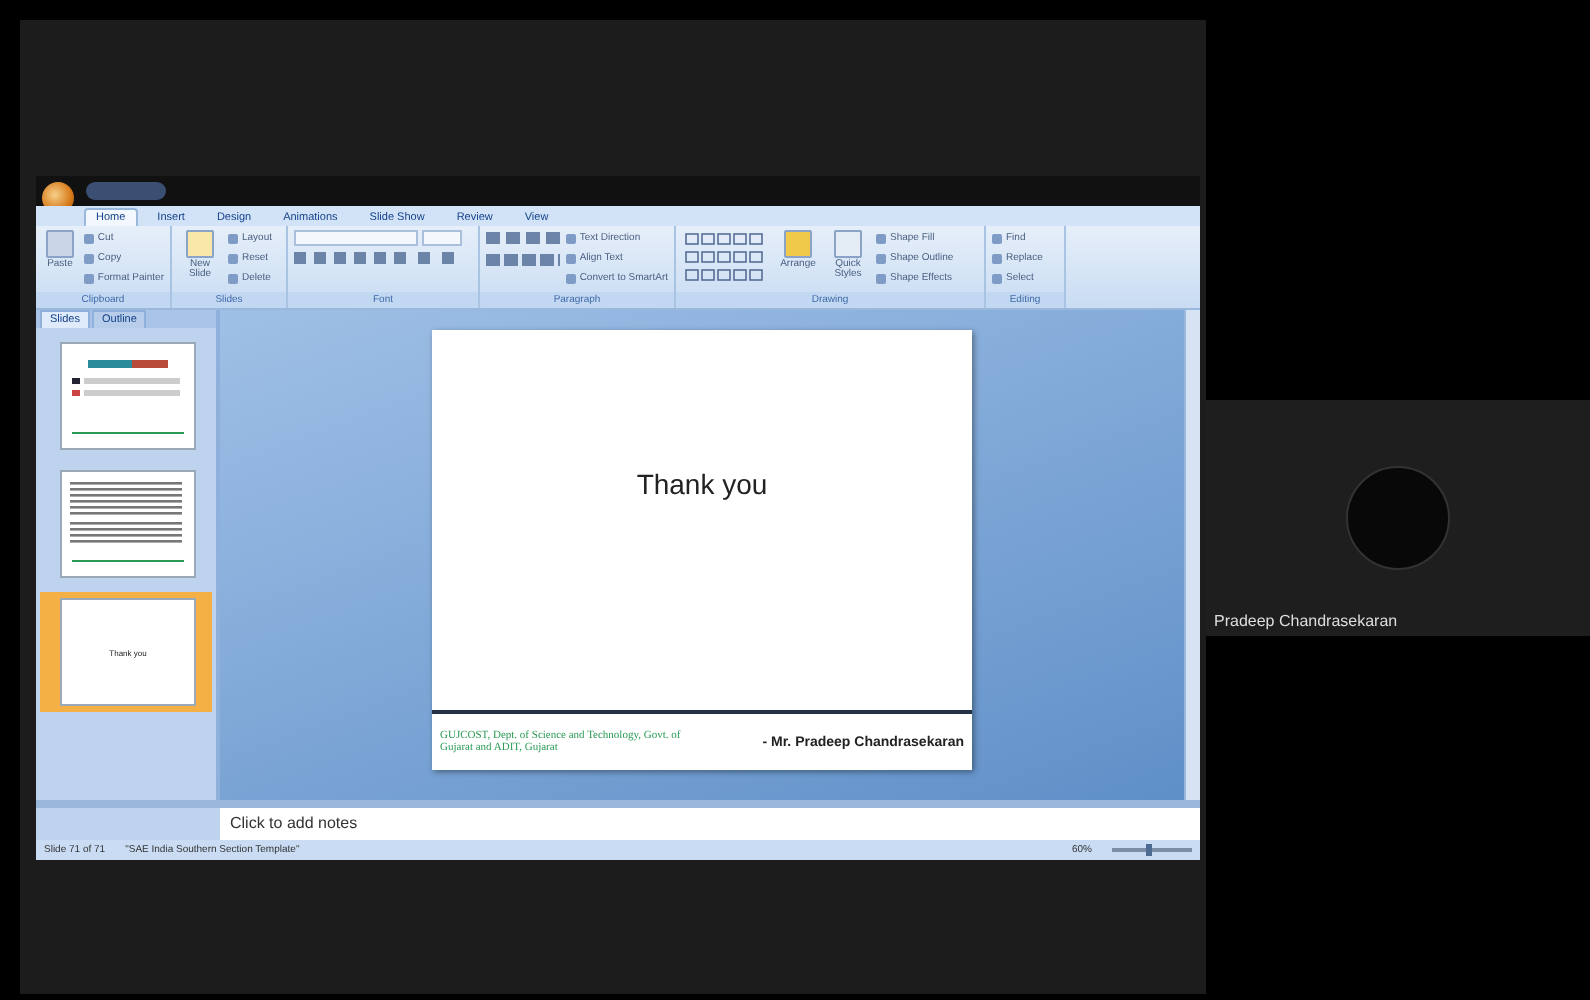 The image size is (1590, 1000). I want to click on participant-name: Pradeep Chandrasekaran, so click(1306, 621).